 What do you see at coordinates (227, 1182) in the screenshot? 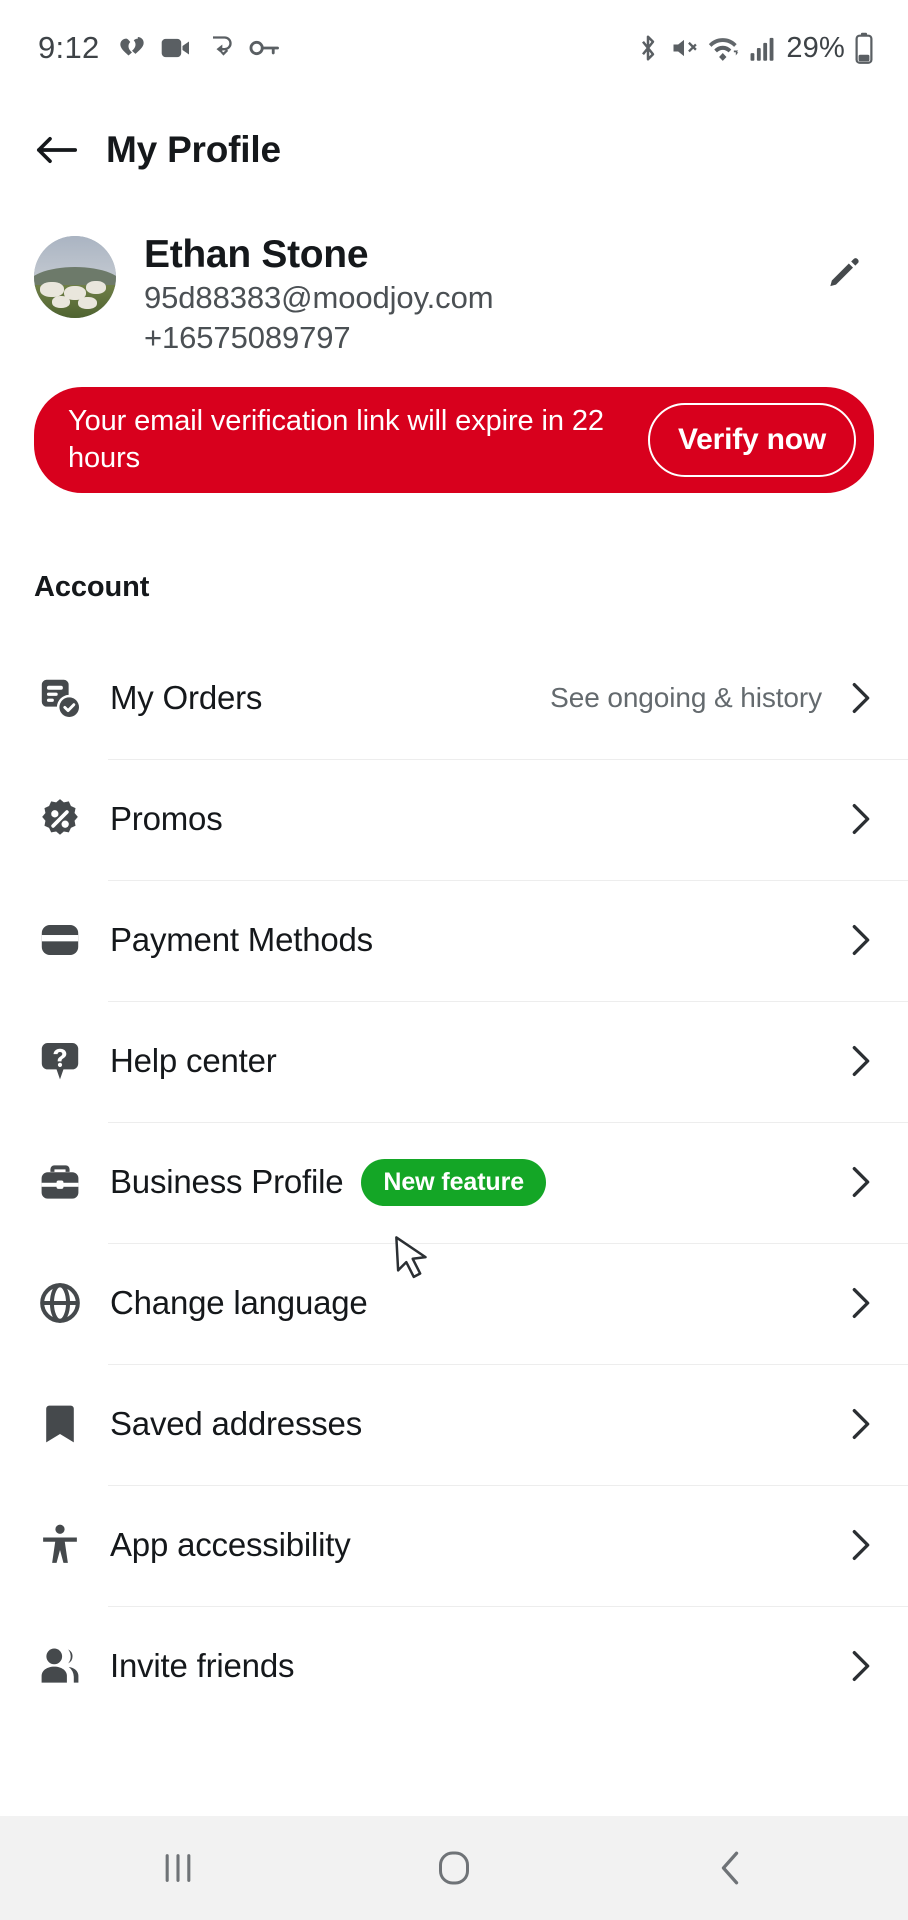
I see `list-item-label: Business Profile` at bounding box center [227, 1182].